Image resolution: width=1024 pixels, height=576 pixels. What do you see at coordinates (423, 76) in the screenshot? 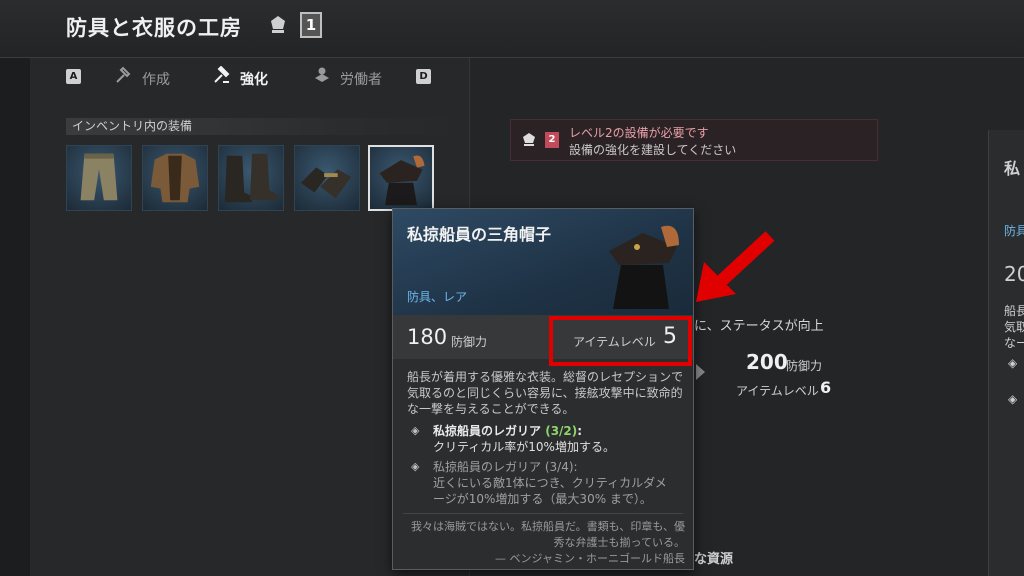
I see `key-hint-d: D` at bounding box center [423, 76].